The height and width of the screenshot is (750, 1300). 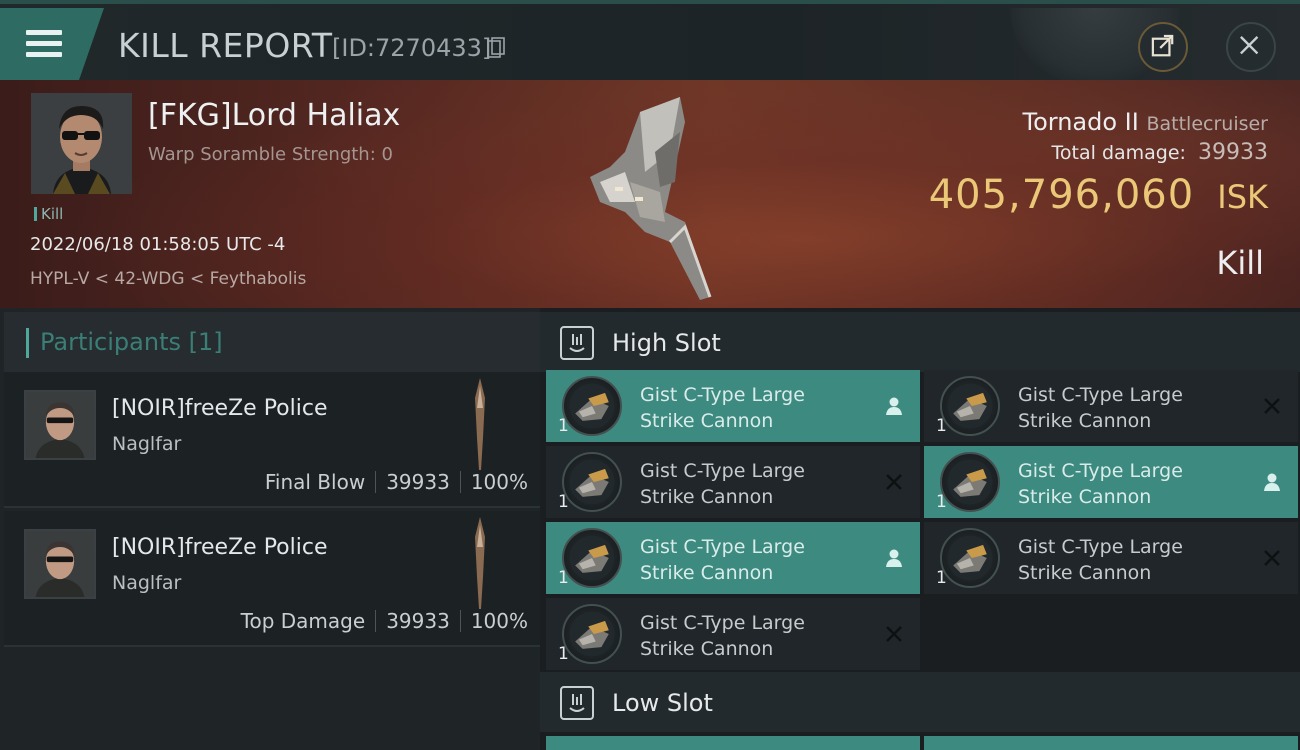 I want to click on participant-stats: Final Blow 39933 100%, so click(x=396, y=482).